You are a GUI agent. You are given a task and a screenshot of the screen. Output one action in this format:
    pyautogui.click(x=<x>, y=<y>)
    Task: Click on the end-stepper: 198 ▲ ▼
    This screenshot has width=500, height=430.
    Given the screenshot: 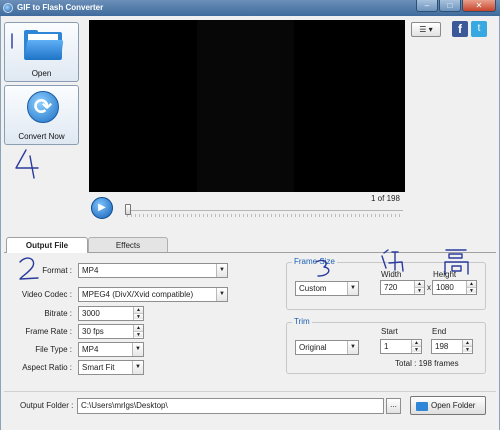 What is the action you would take?
    pyautogui.click(x=452, y=346)
    